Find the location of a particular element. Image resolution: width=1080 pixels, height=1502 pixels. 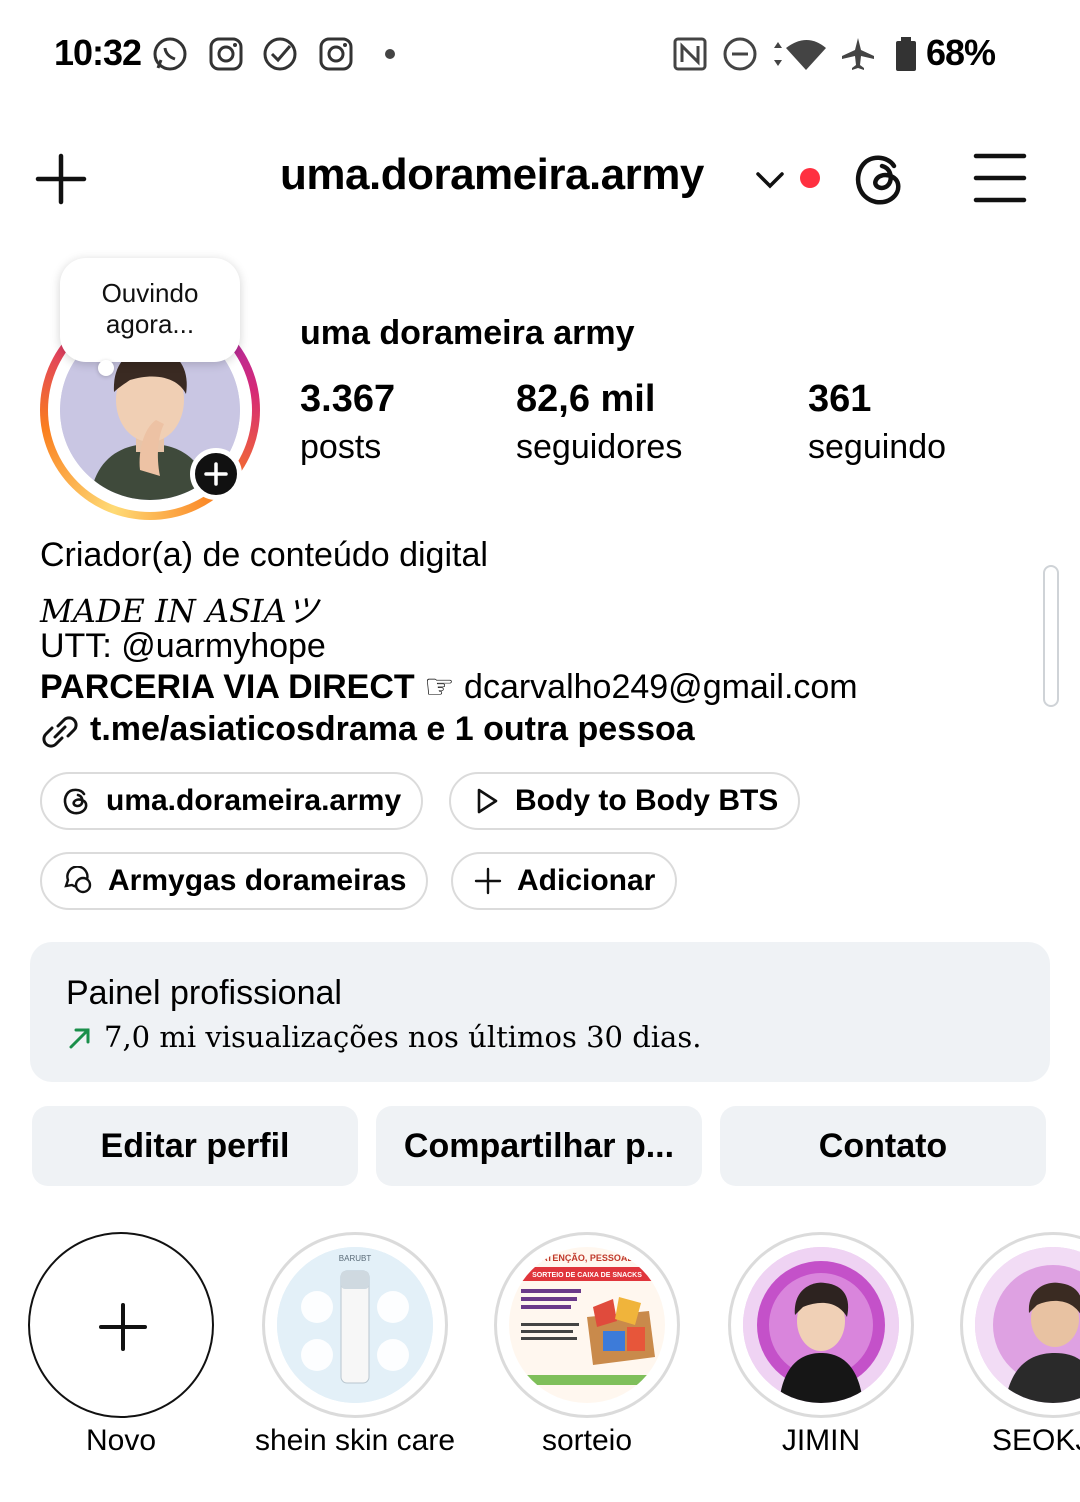

bio-line-utt: UTT: @uarmyhope is located at coordinates (183, 646).